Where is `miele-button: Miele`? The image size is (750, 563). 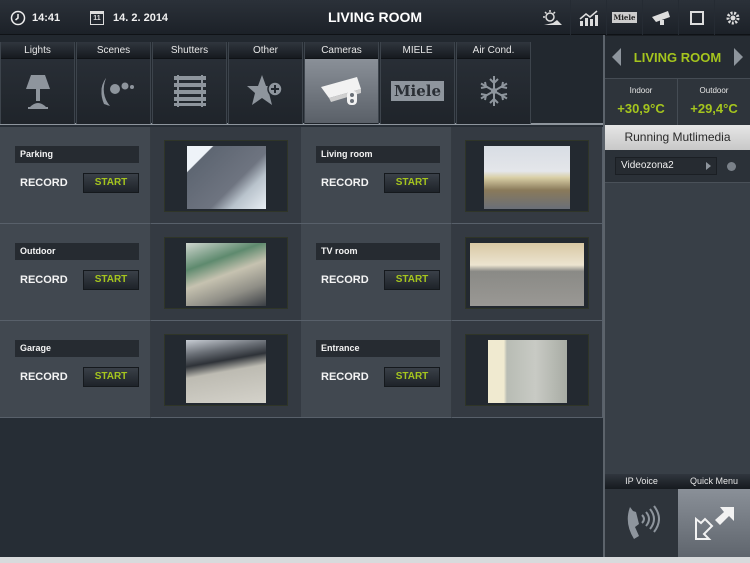
miele-button: Miele is located at coordinates (624, 17).